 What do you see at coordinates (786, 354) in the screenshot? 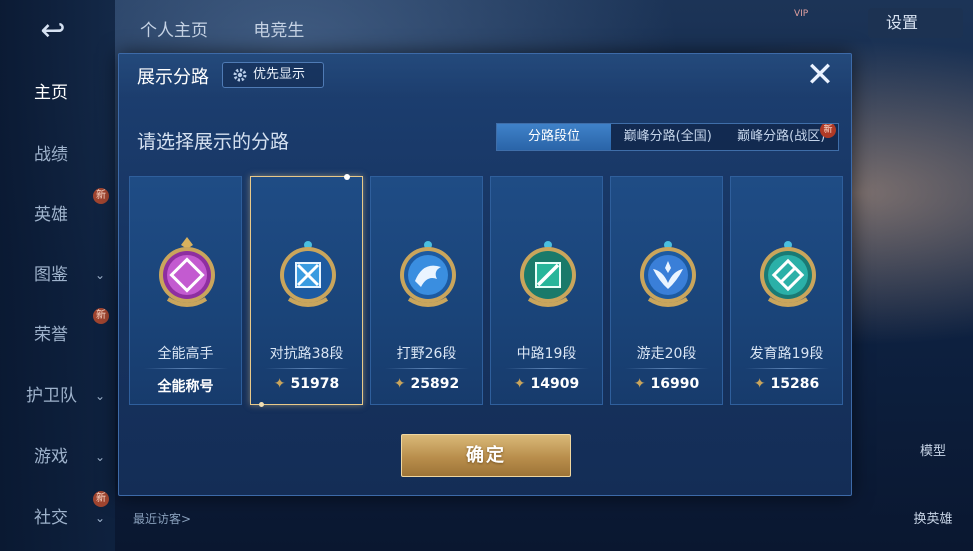
I see `card-label: 发育路19段` at bounding box center [786, 354].